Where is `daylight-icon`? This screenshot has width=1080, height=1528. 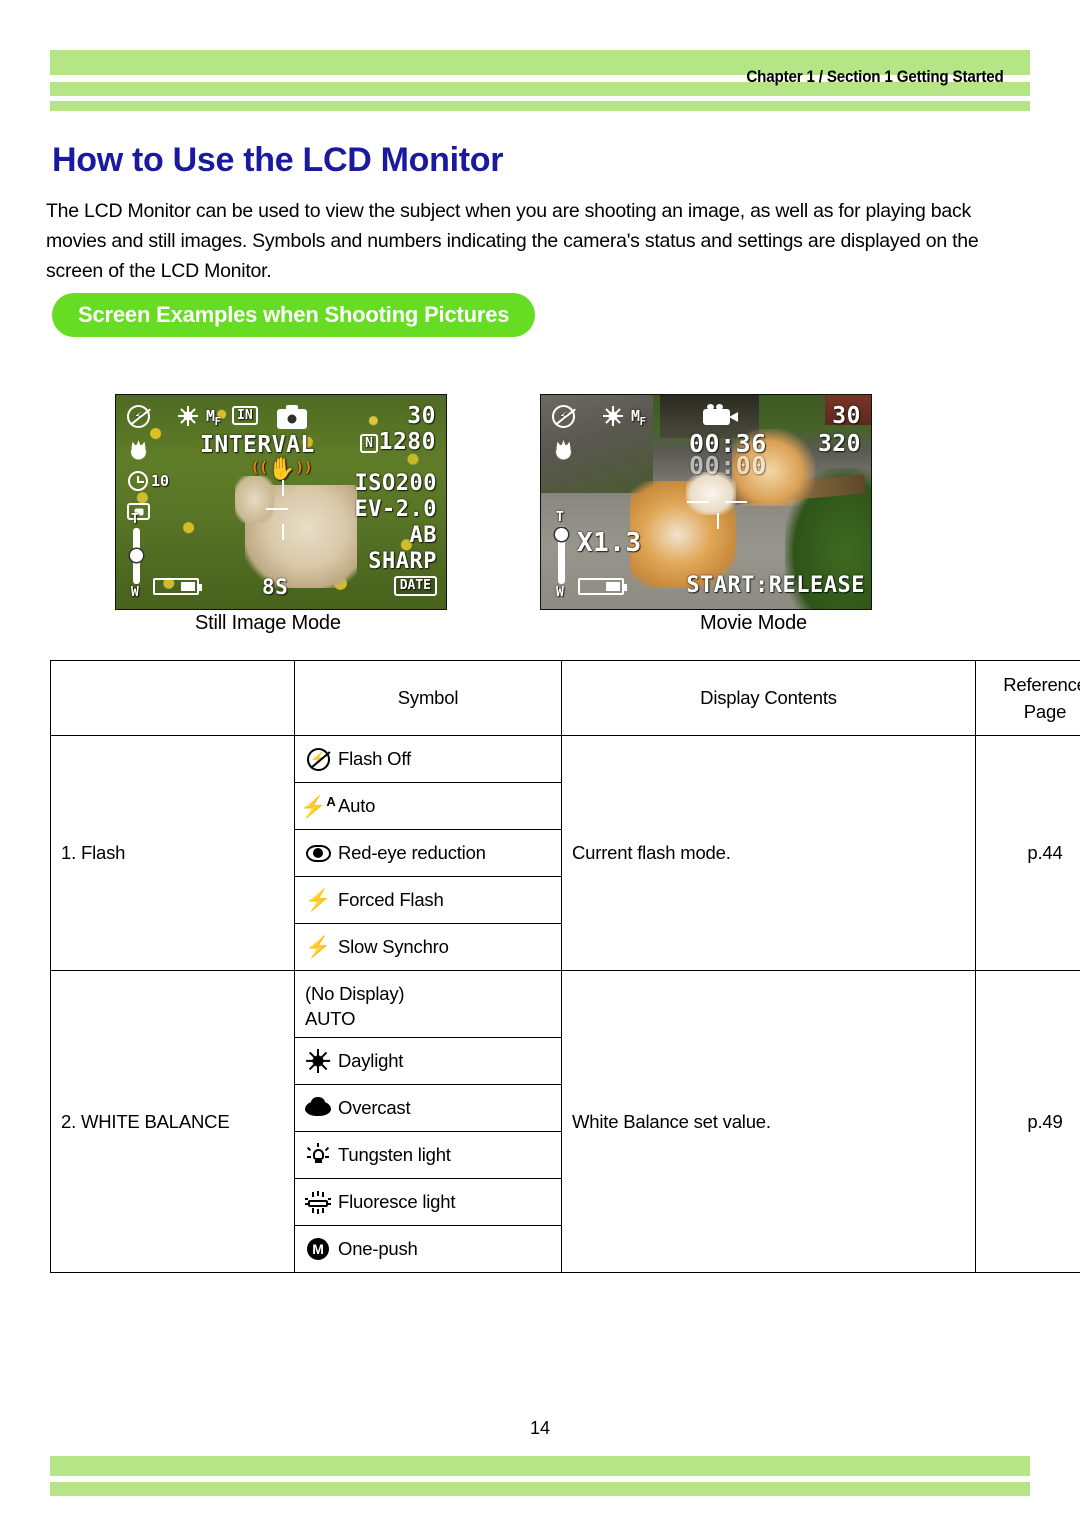
daylight-icon is located at coordinates (318, 1061).